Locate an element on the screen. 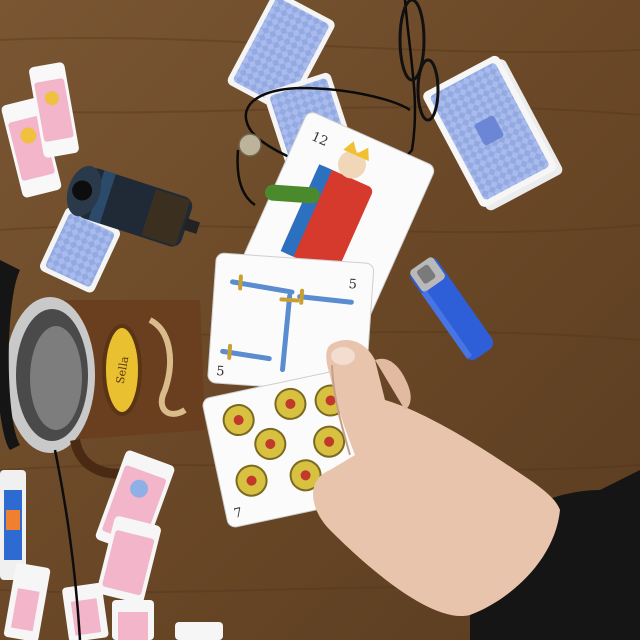  coin-on-table is located at coordinates (250, 145).